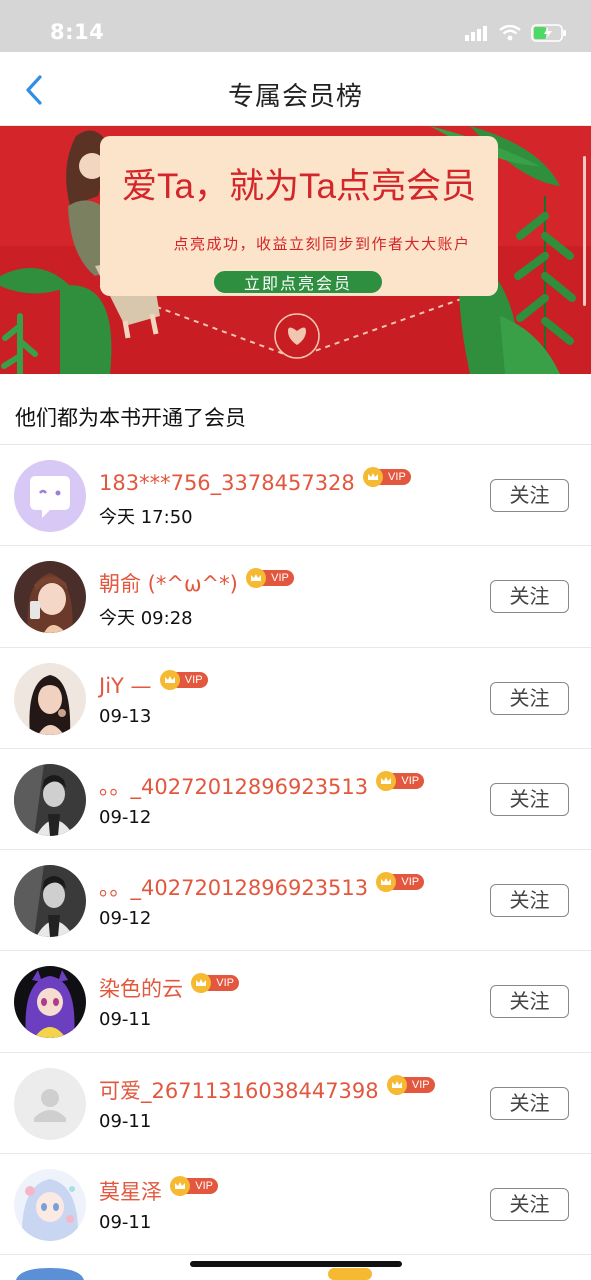  Describe the element at coordinates (295, 496) in the screenshot. I see `member-row: 183***756_3378457328 VIP 今天 17:50 关注` at that location.